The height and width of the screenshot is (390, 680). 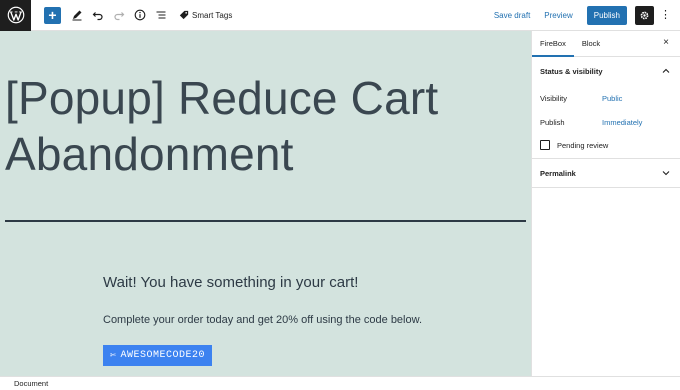 What do you see at coordinates (31, 383) in the screenshot?
I see `breadcrumb-document: Document` at bounding box center [31, 383].